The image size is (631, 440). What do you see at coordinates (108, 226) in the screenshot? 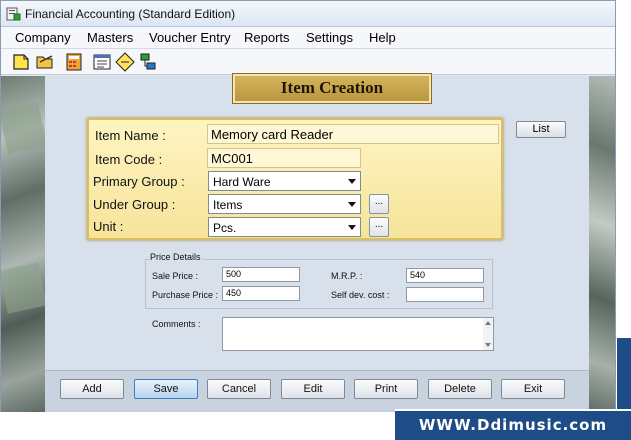
I see `unit-label: Unit :` at bounding box center [108, 226].